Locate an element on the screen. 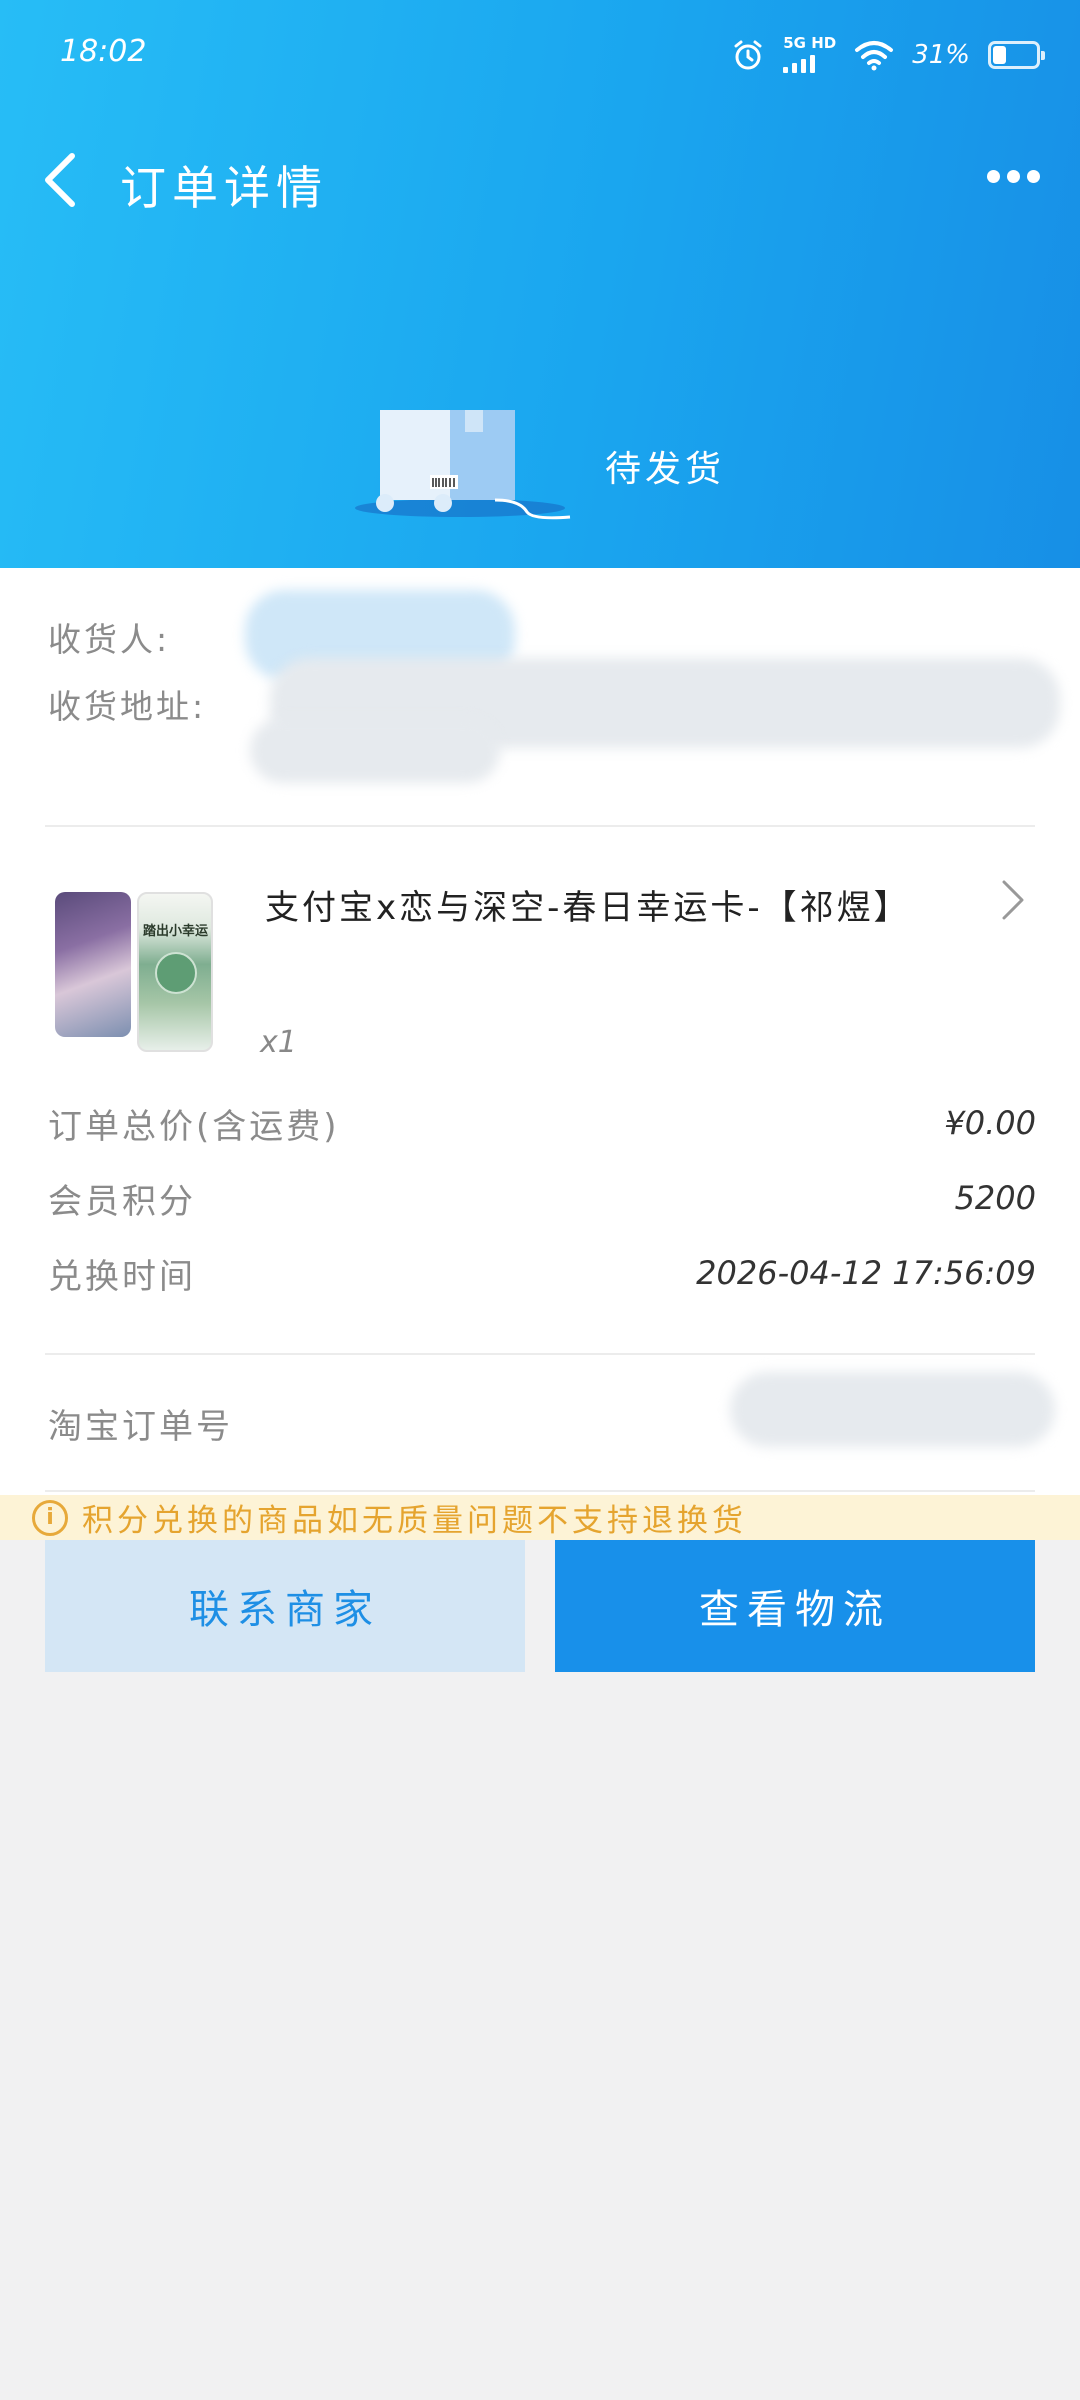 The height and width of the screenshot is (2400, 1080). battery-icon is located at coordinates (1016, 54).